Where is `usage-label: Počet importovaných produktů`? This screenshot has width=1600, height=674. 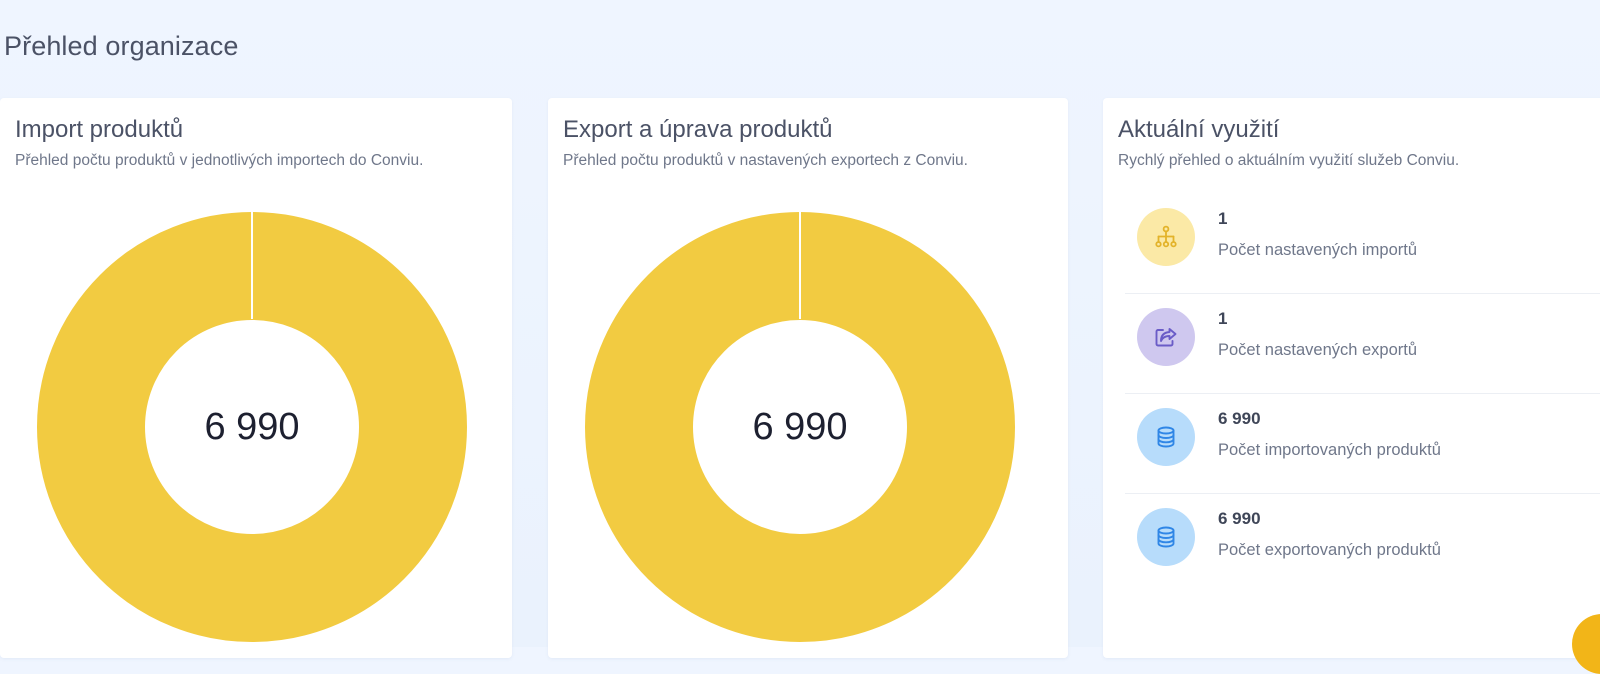
usage-label: Počet importovaných produktů is located at coordinates (1329, 450).